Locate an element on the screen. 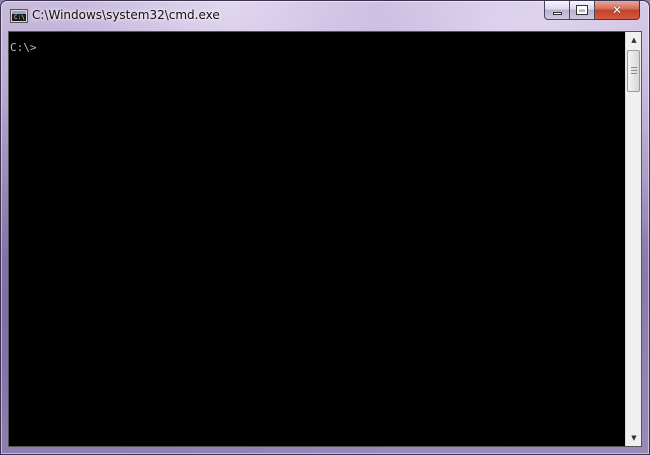 Image resolution: width=650 pixels, height=455 pixels. scroll-up-arrow-icon: ▲ is located at coordinates (634, 40).